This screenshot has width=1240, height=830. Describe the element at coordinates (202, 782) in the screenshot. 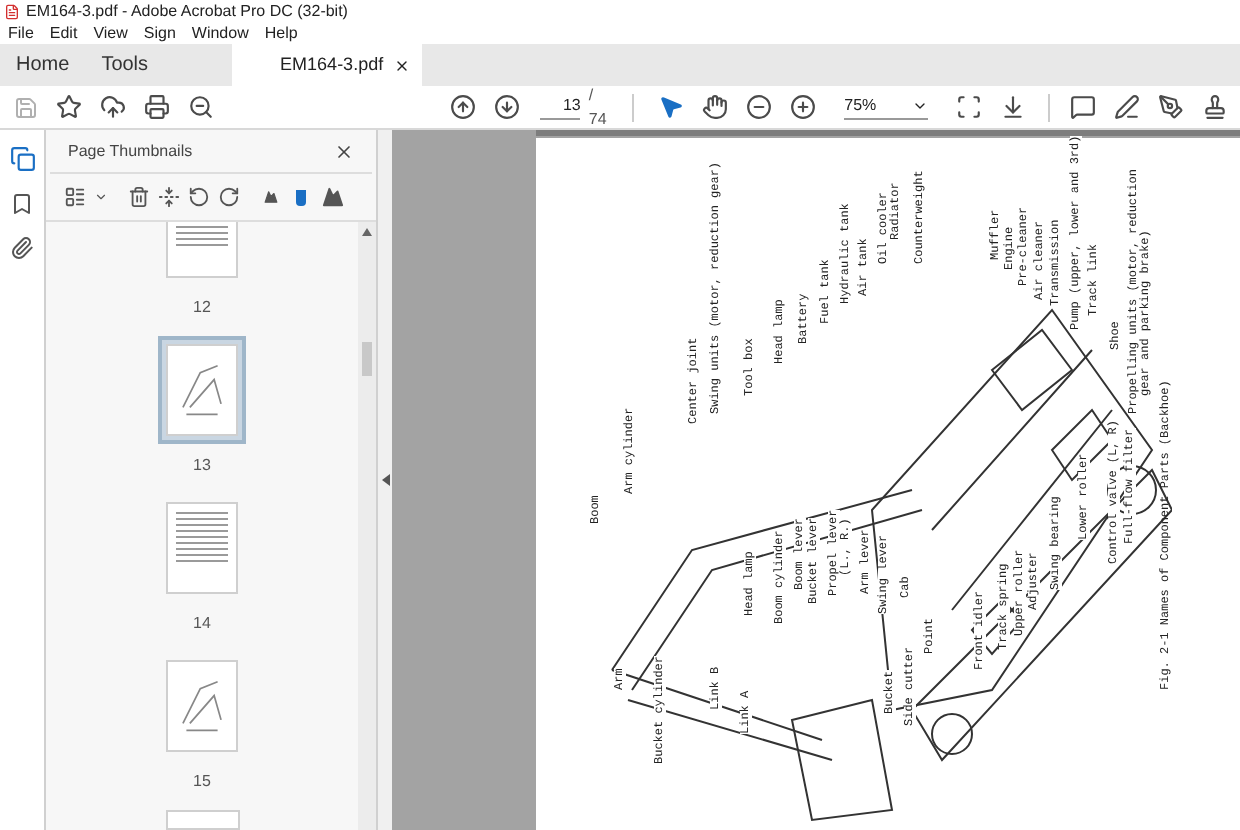

I see `page-number: 15` at that location.